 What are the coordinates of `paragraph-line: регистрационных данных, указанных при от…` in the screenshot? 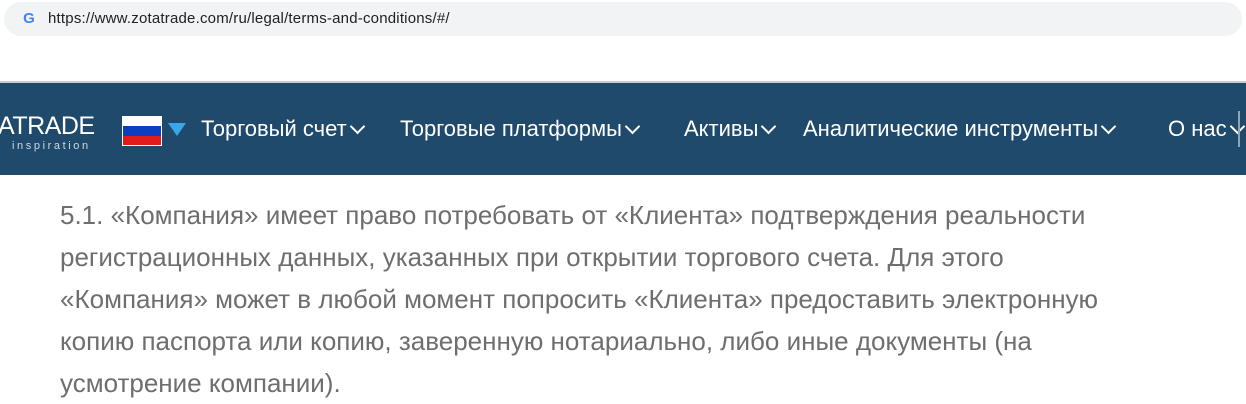 It's located at (532, 257).